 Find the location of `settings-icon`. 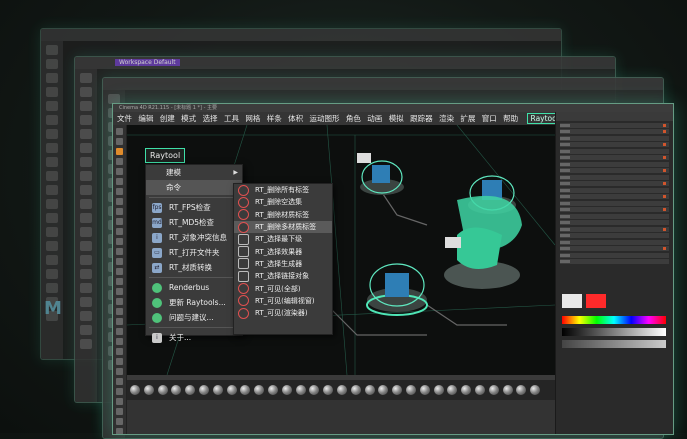

settings-icon is located at coordinates (119, 391).